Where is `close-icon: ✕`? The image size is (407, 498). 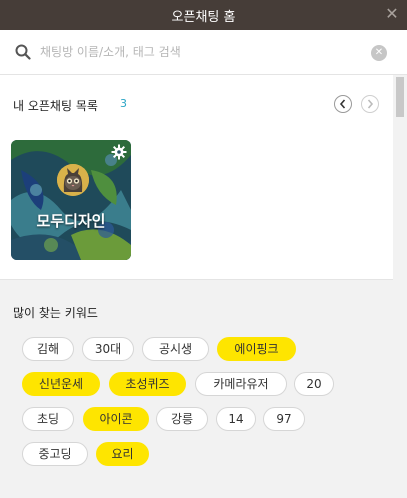 close-icon: ✕ is located at coordinates (392, 14).